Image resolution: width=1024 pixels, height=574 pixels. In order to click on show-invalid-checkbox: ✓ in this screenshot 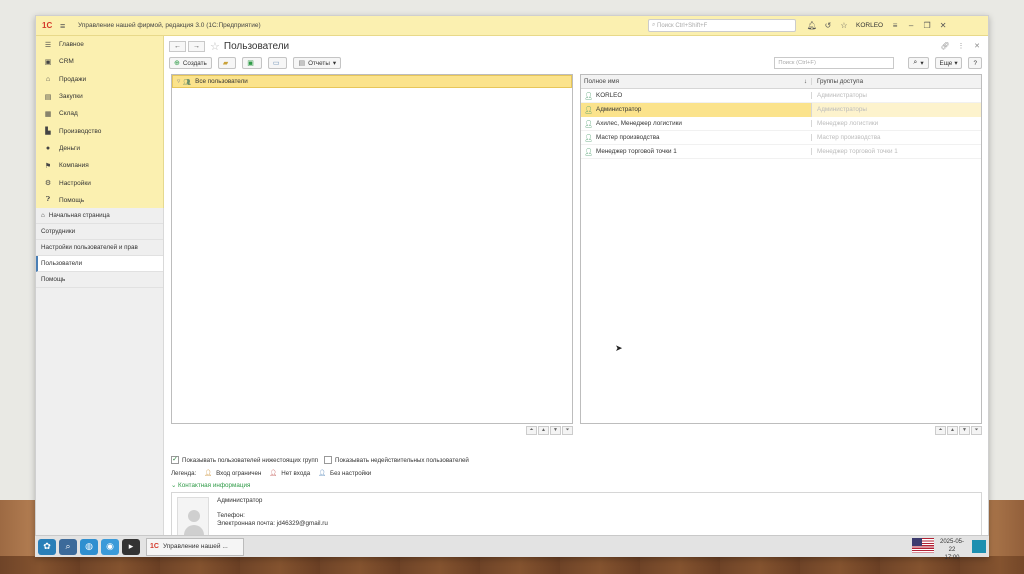, I will do `click(328, 460)`.